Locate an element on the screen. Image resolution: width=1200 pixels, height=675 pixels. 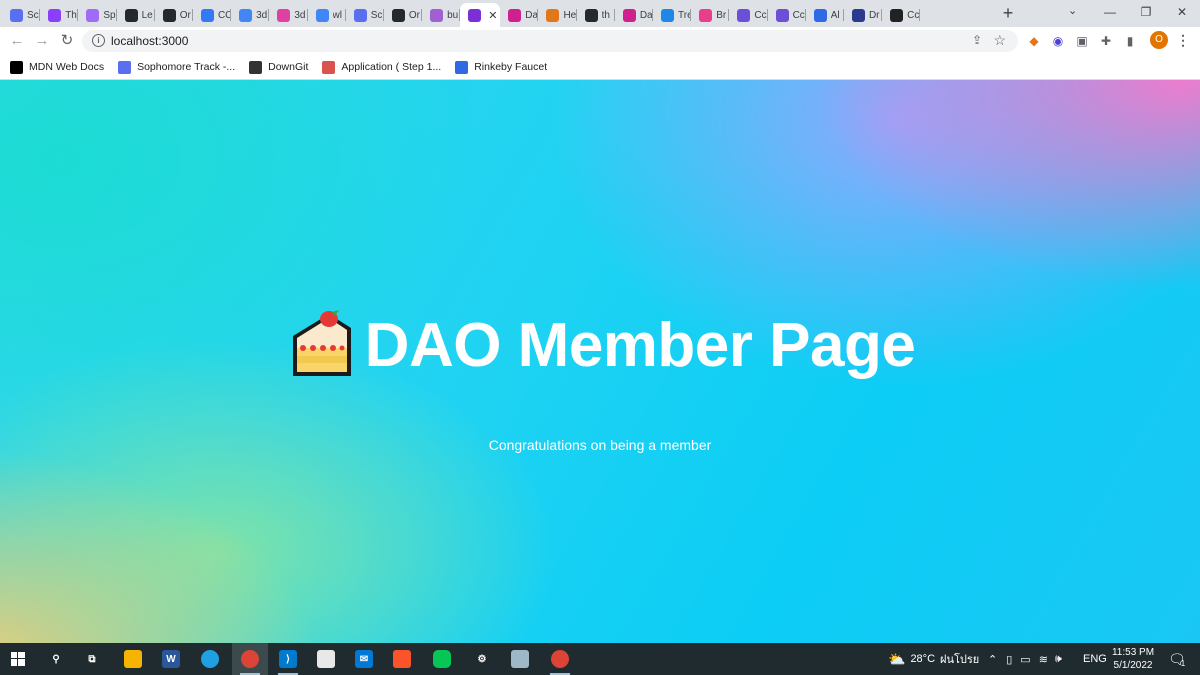
bookmark-item: DownGit is located at coordinates (279, 67).